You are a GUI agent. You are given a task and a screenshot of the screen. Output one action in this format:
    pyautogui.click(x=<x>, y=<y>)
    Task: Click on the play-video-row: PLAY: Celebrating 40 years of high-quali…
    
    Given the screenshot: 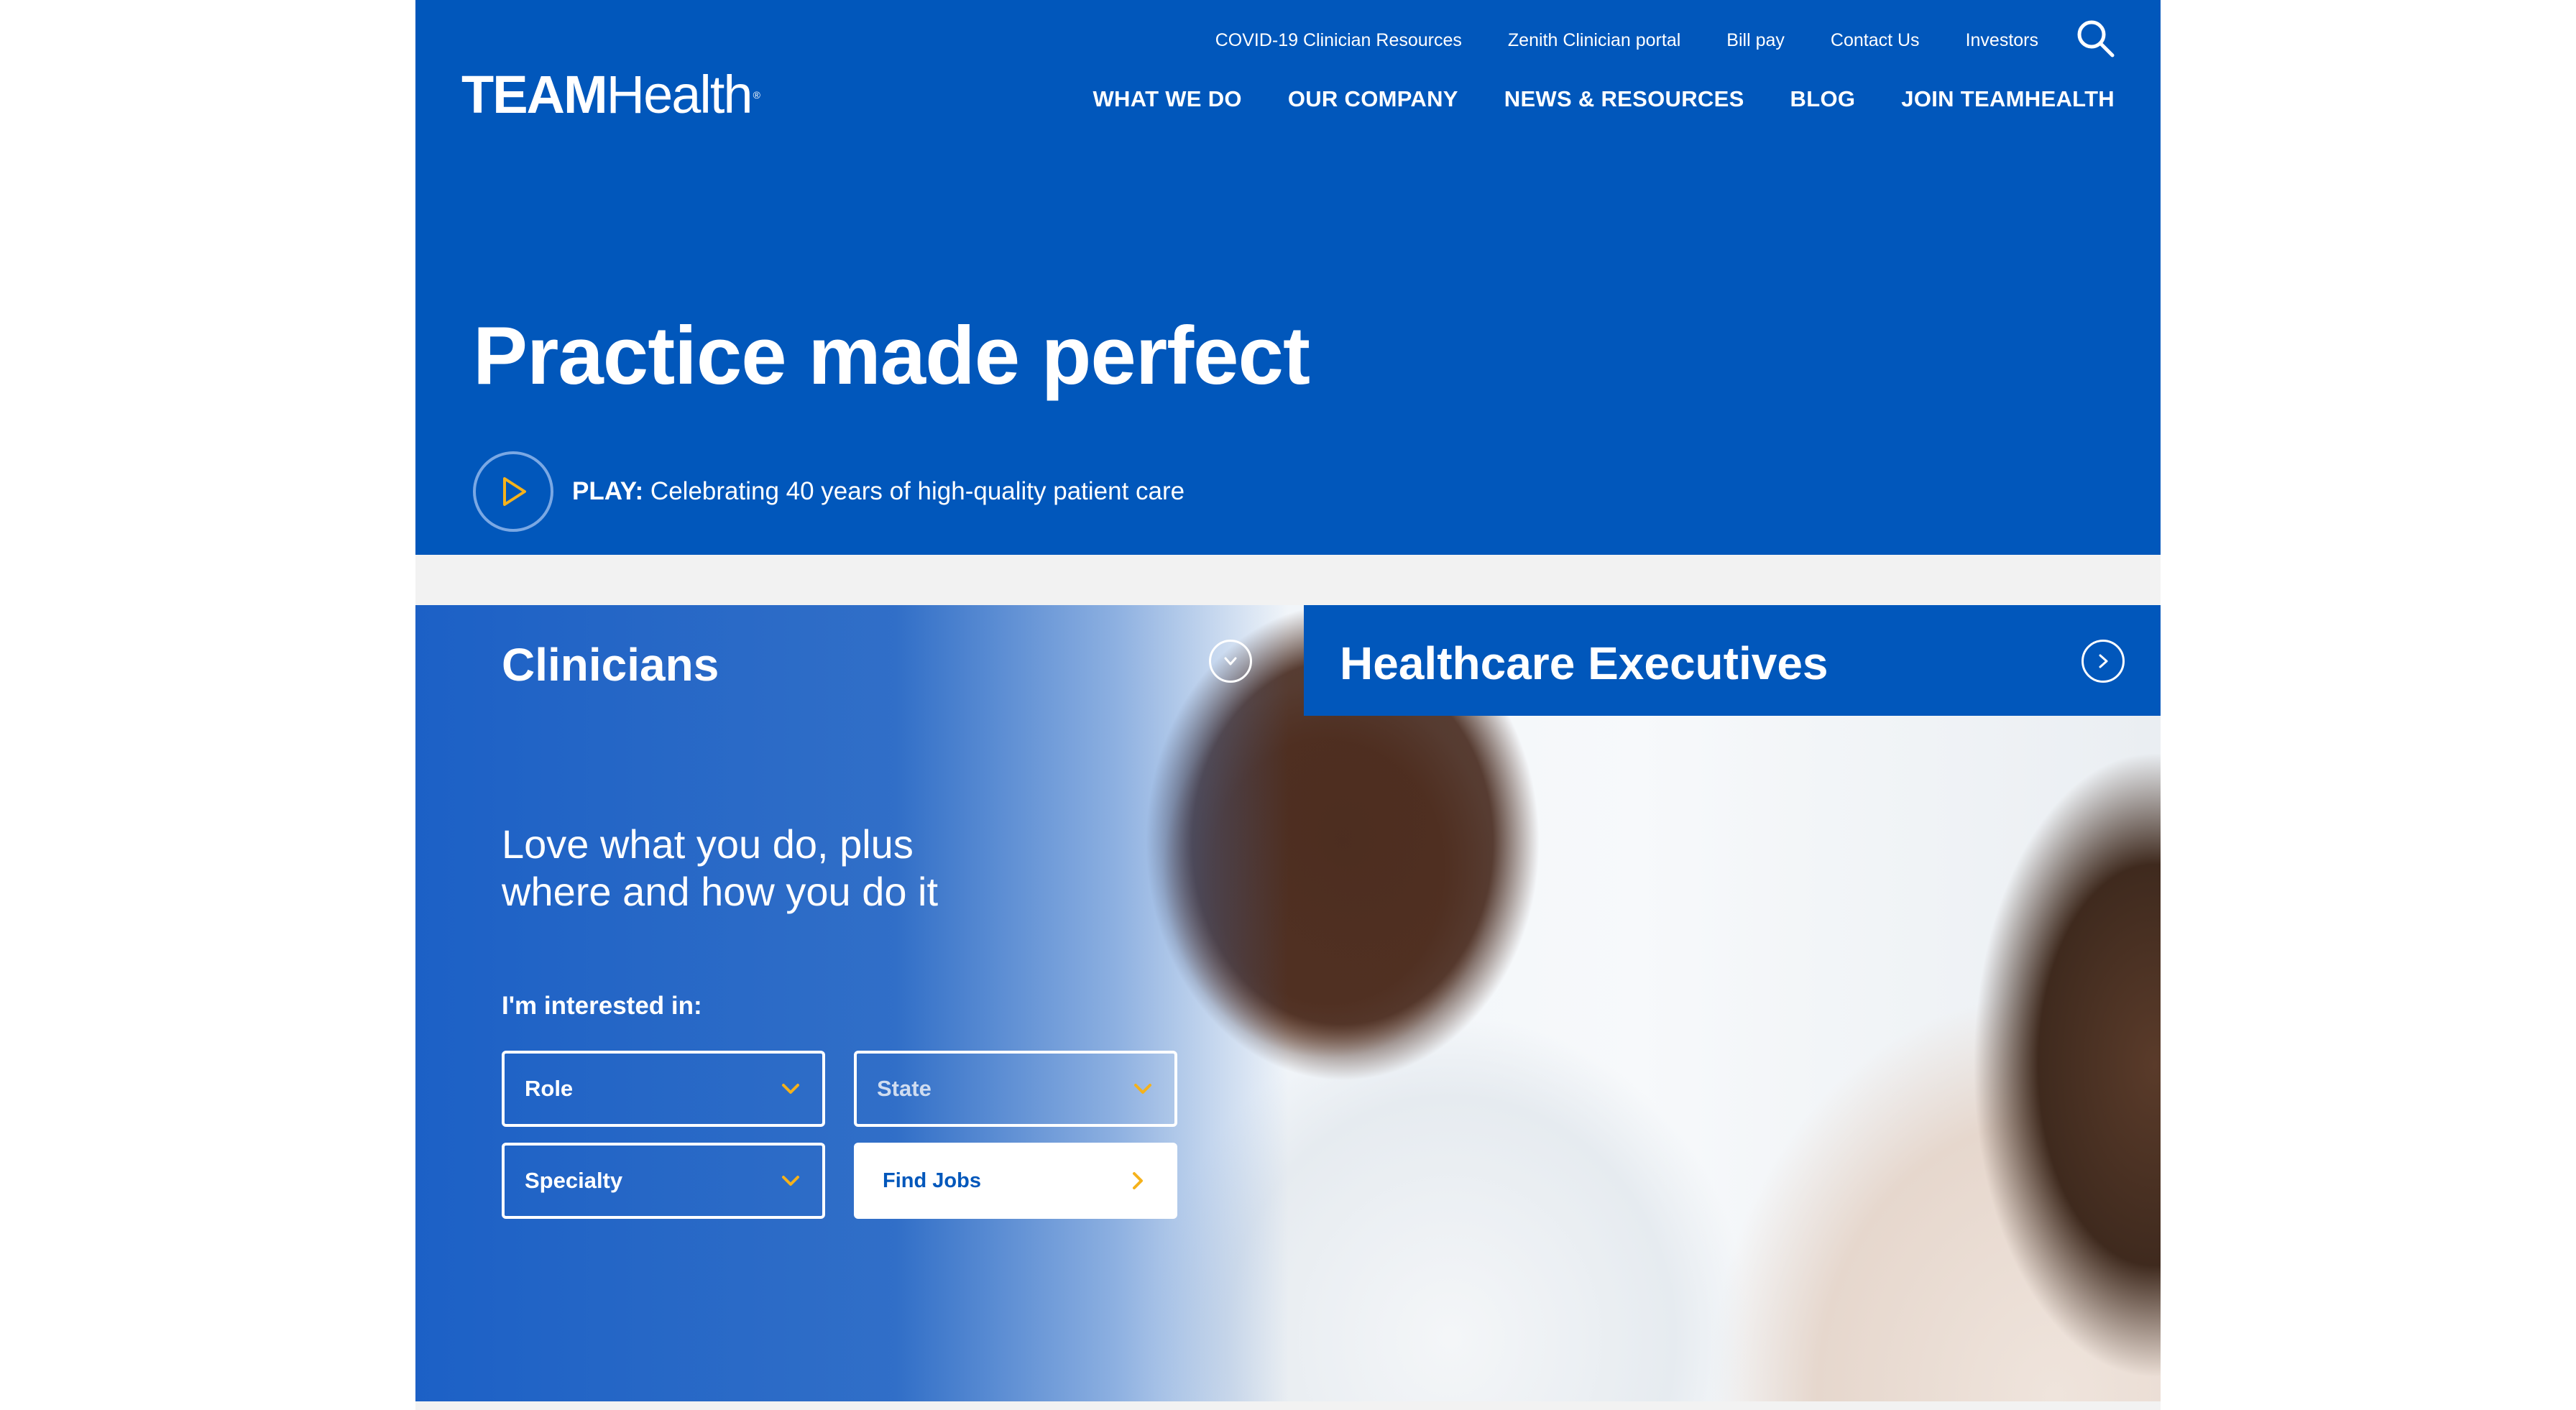 What is the action you would take?
    pyautogui.click(x=828, y=491)
    